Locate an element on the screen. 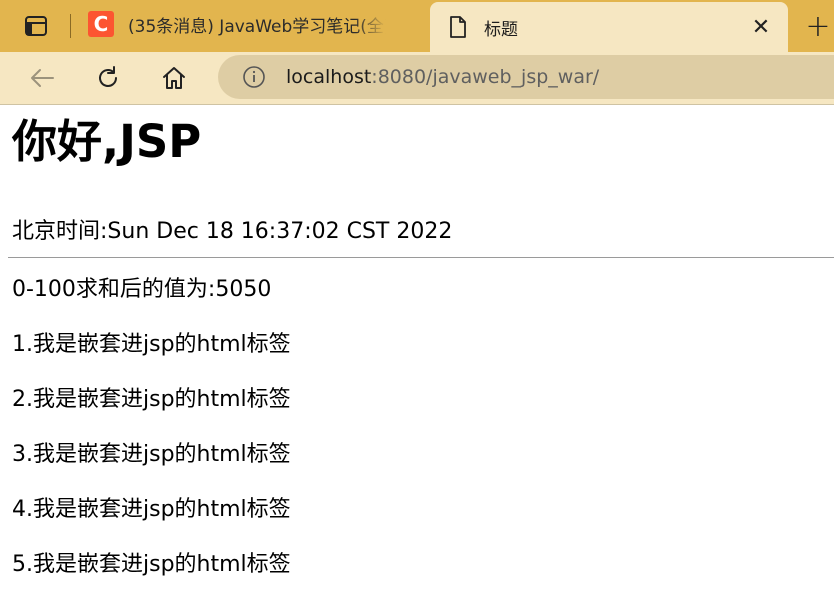 The image size is (834, 593). back-arrow-icon is located at coordinates (42, 78).